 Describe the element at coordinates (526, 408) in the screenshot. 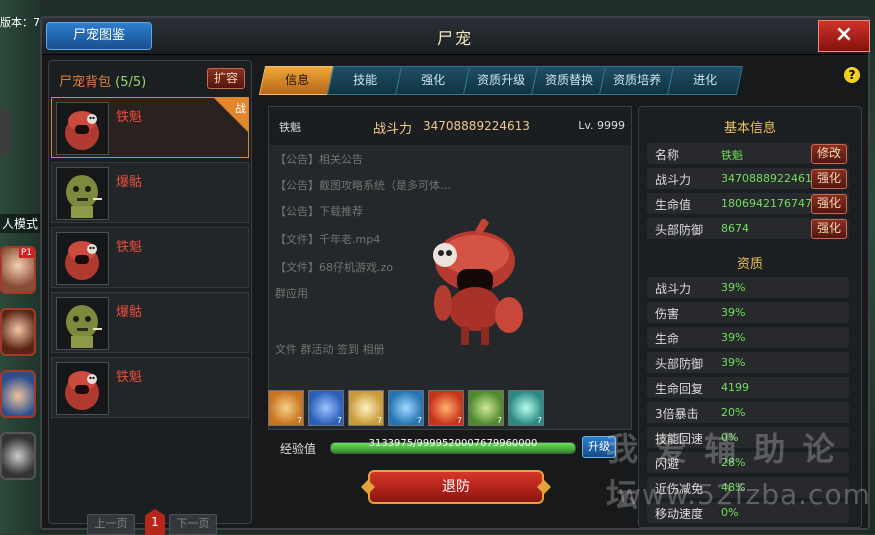

I see `spirit-skill-icon: 7` at that location.